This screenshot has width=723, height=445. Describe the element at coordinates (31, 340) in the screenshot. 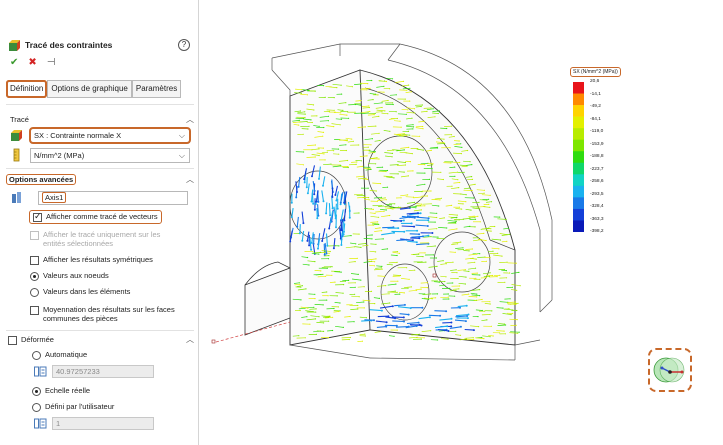

I see `deformed-checkbox: Déformée` at that location.